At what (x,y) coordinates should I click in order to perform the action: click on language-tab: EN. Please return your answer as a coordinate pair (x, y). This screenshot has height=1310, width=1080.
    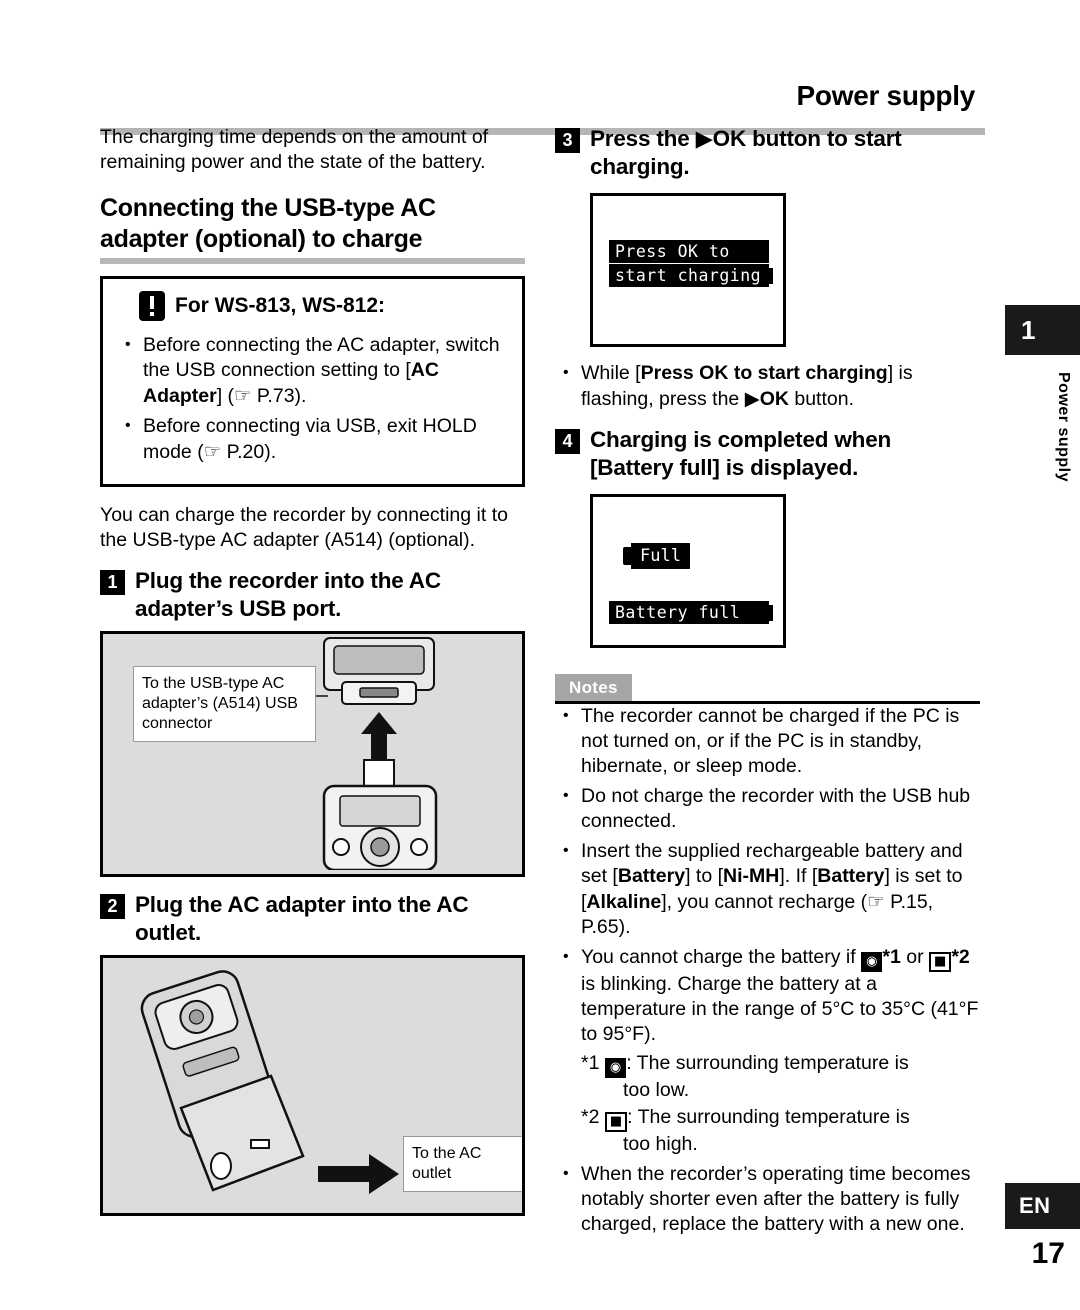
    Looking at the image, I should click on (1042, 1206).